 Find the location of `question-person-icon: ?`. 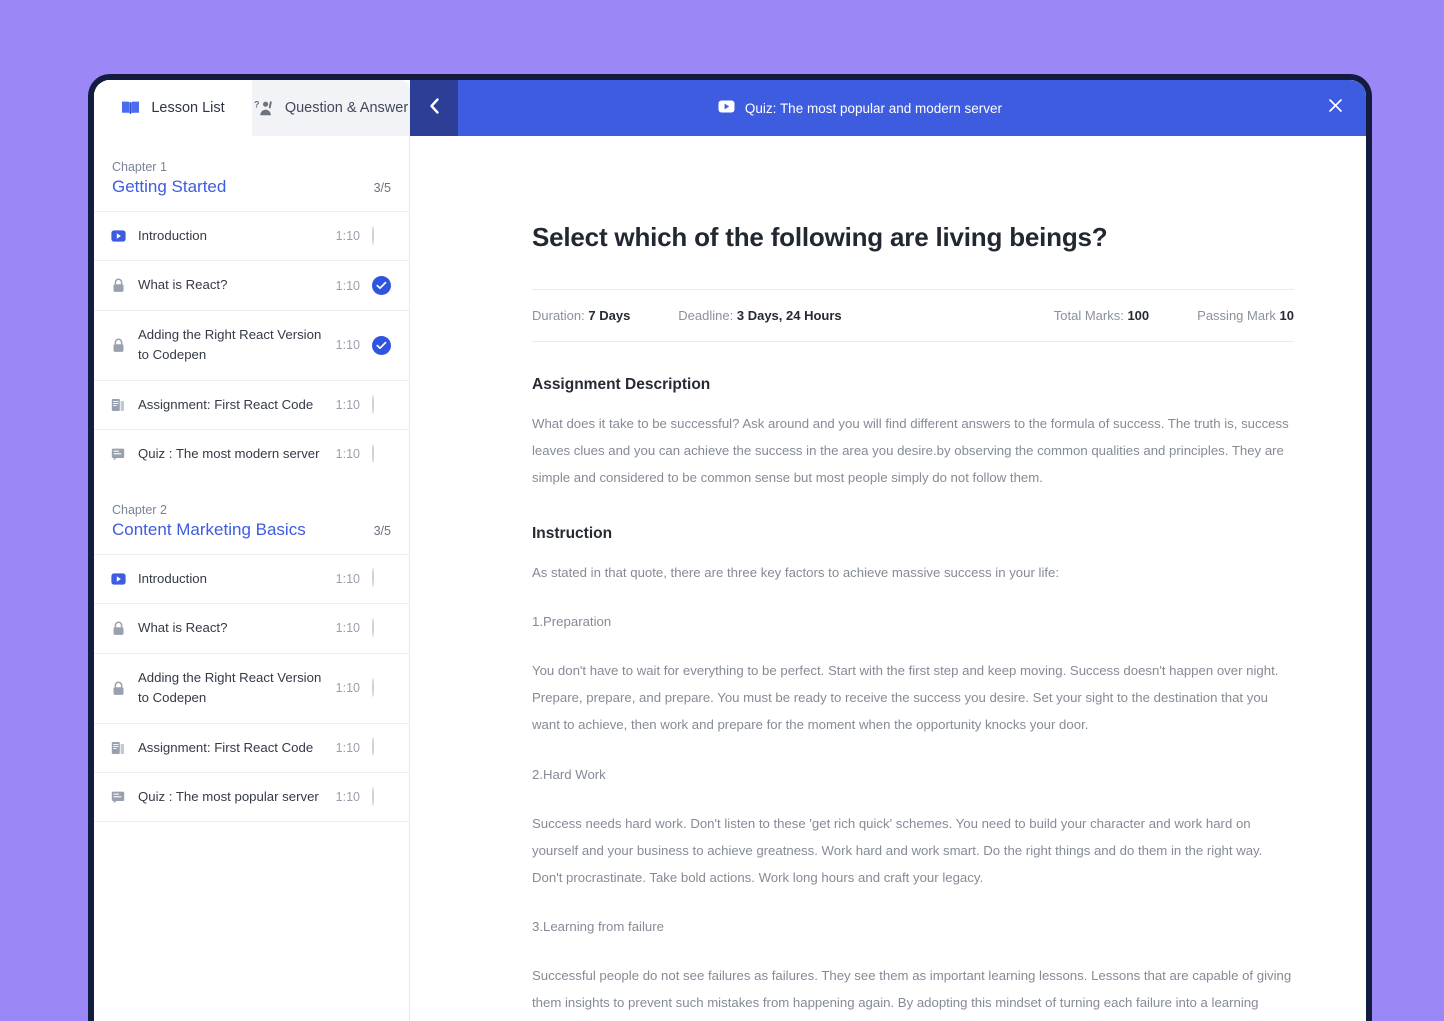

question-person-icon: ? is located at coordinates (264, 108).